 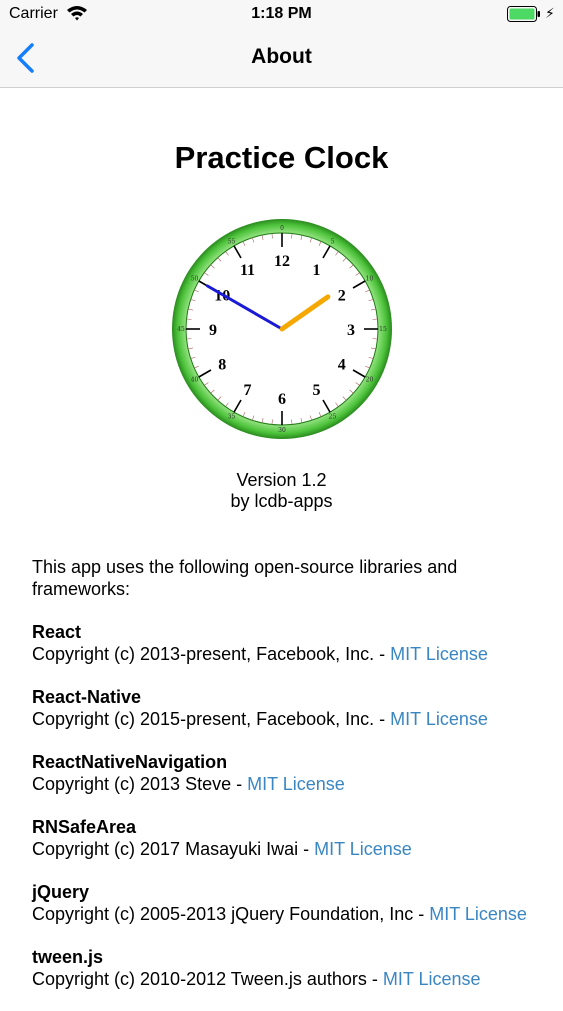 I want to click on library-name: jQuery, so click(x=61, y=892).